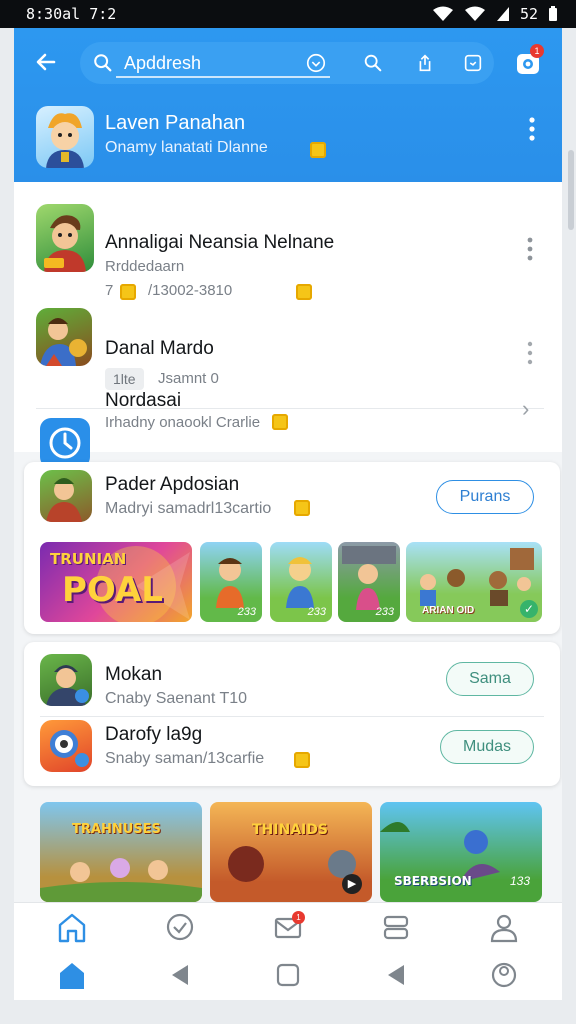 The width and height of the screenshot is (576, 1024). What do you see at coordinates (528, 14) in the screenshot?
I see `battery-percent: 52` at bounding box center [528, 14].